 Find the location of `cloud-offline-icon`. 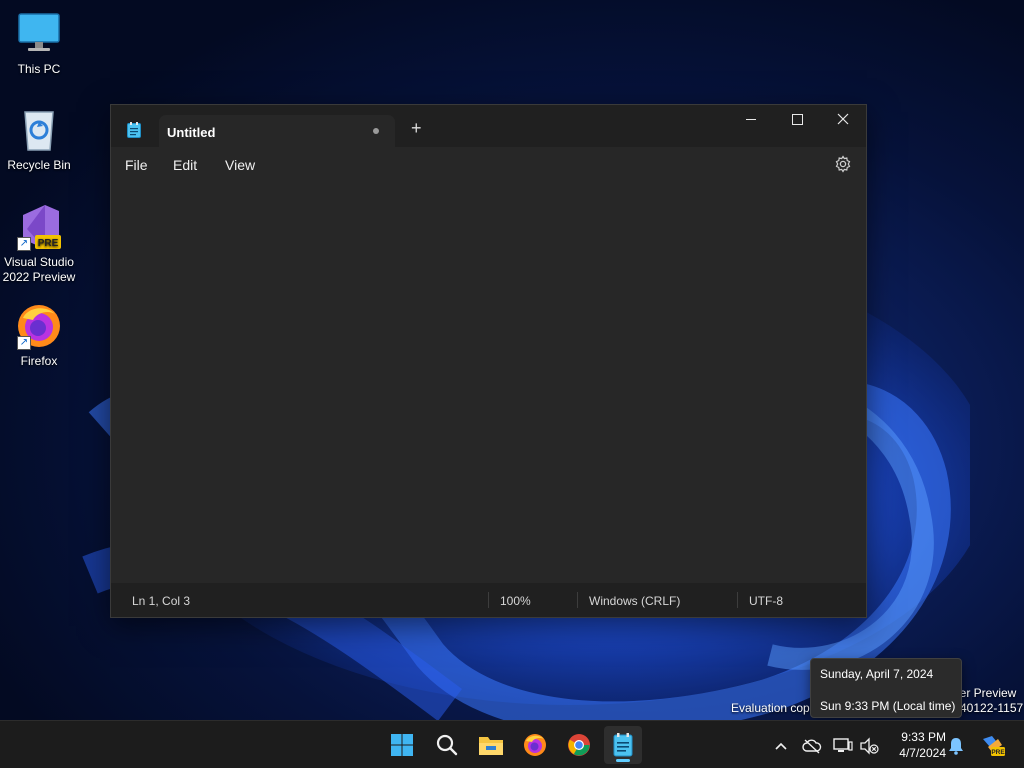

cloud-offline-icon is located at coordinates (812, 746).